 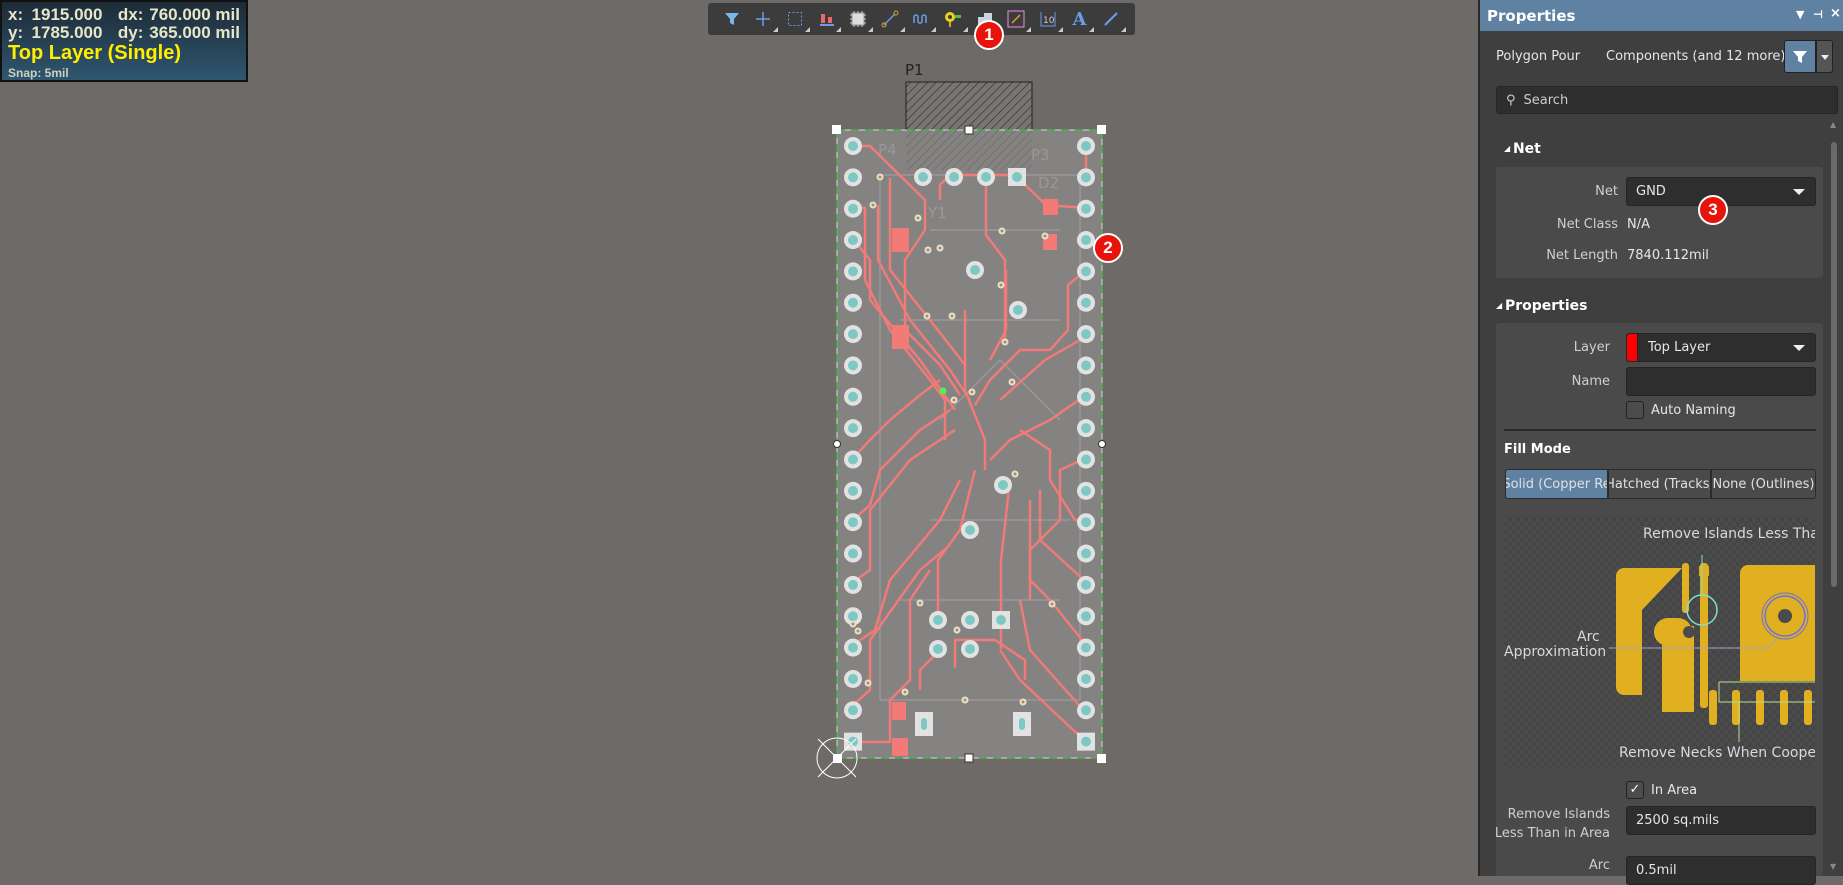 What do you see at coordinates (1546, 100) in the screenshot?
I see `search-placeholder: Search` at bounding box center [1546, 100].